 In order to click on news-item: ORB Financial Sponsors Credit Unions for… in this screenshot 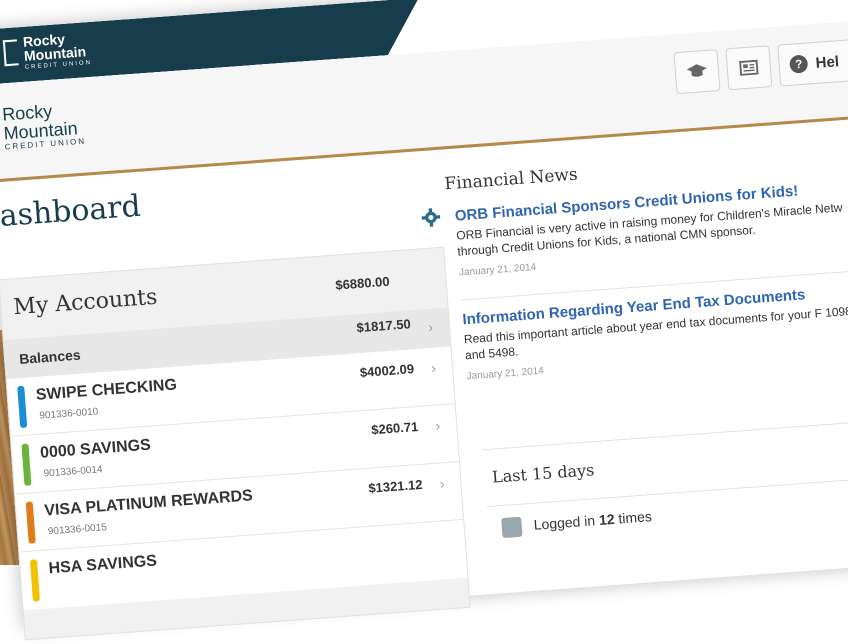, I will do `click(651, 228)`.